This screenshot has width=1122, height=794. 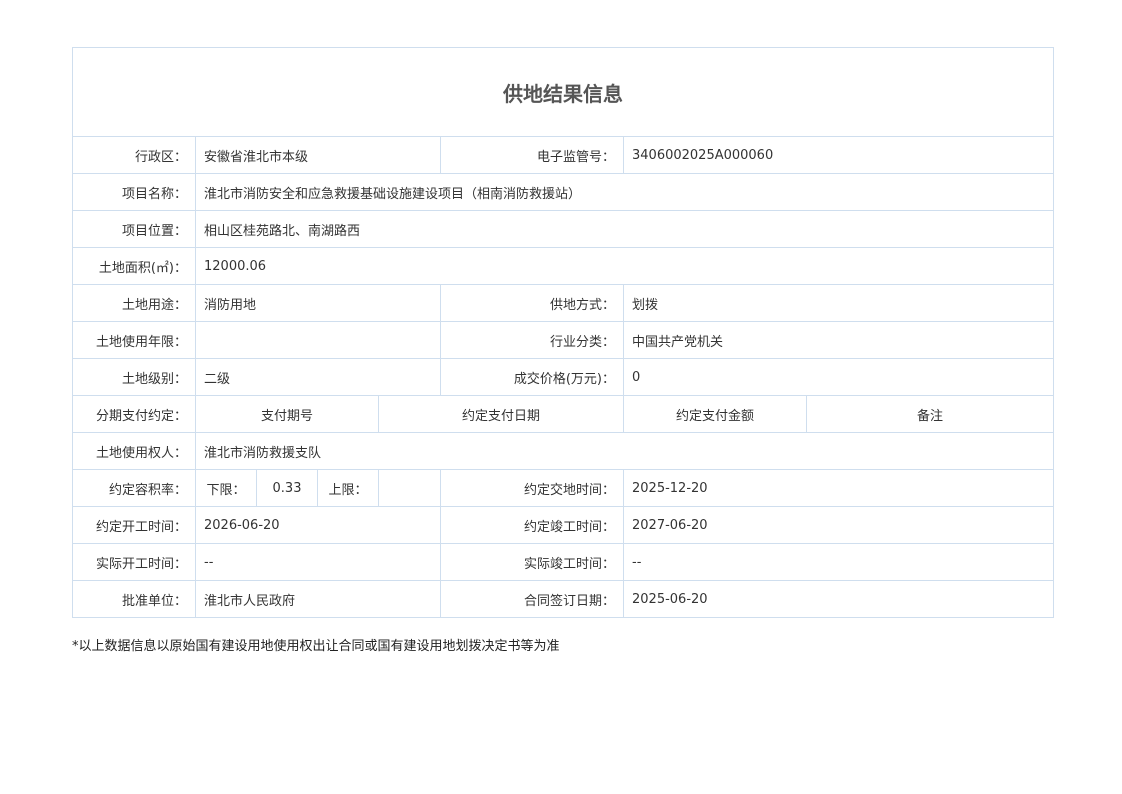 What do you see at coordinates (134, 266) in the screenshot?
I see `land-area-label: 土地面积(㎡)：` at bounding box center [134, 266].